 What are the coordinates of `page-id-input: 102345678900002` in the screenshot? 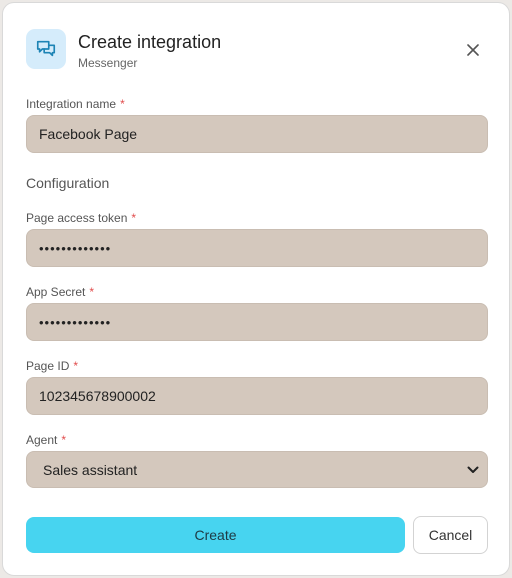 It's located at (257, 396).